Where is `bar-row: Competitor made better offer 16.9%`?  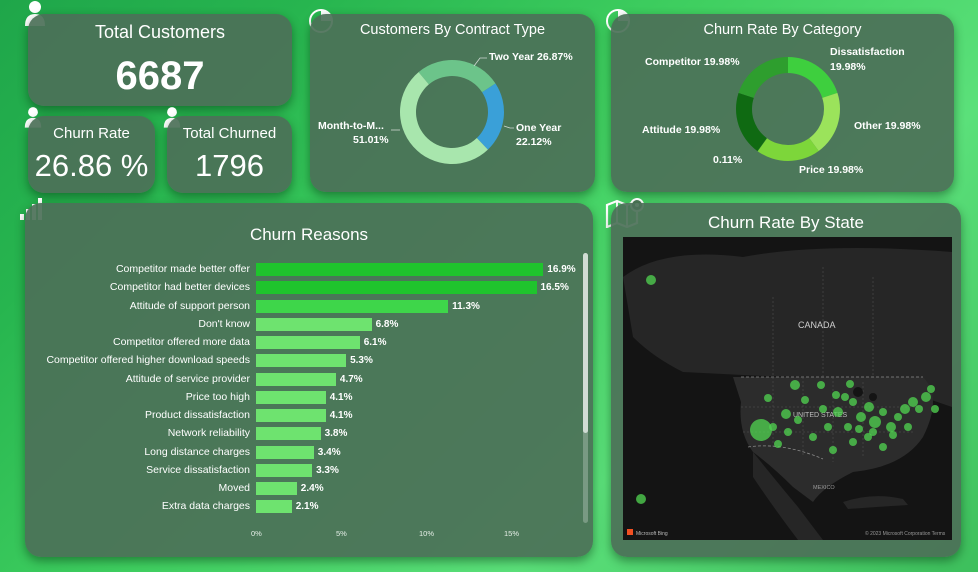 bar-row: Competitor made better offer 16.9% is located at coordinates (305, 270).